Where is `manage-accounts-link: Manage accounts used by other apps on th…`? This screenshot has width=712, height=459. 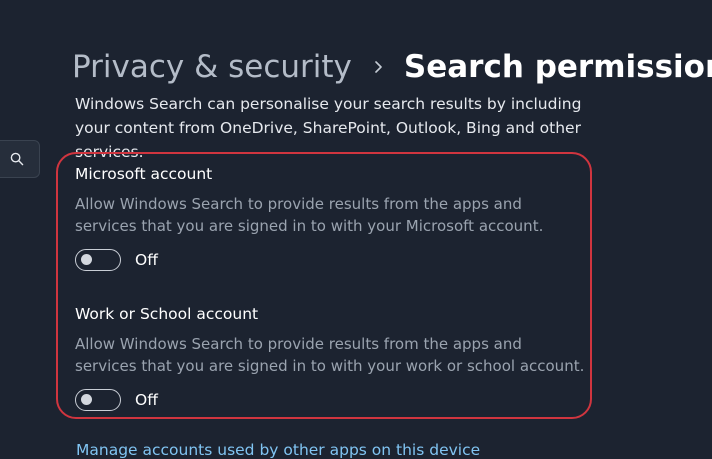
manage-accounts-link: Manage accounts used by other apps on th… is located at coordinates (278, 449).